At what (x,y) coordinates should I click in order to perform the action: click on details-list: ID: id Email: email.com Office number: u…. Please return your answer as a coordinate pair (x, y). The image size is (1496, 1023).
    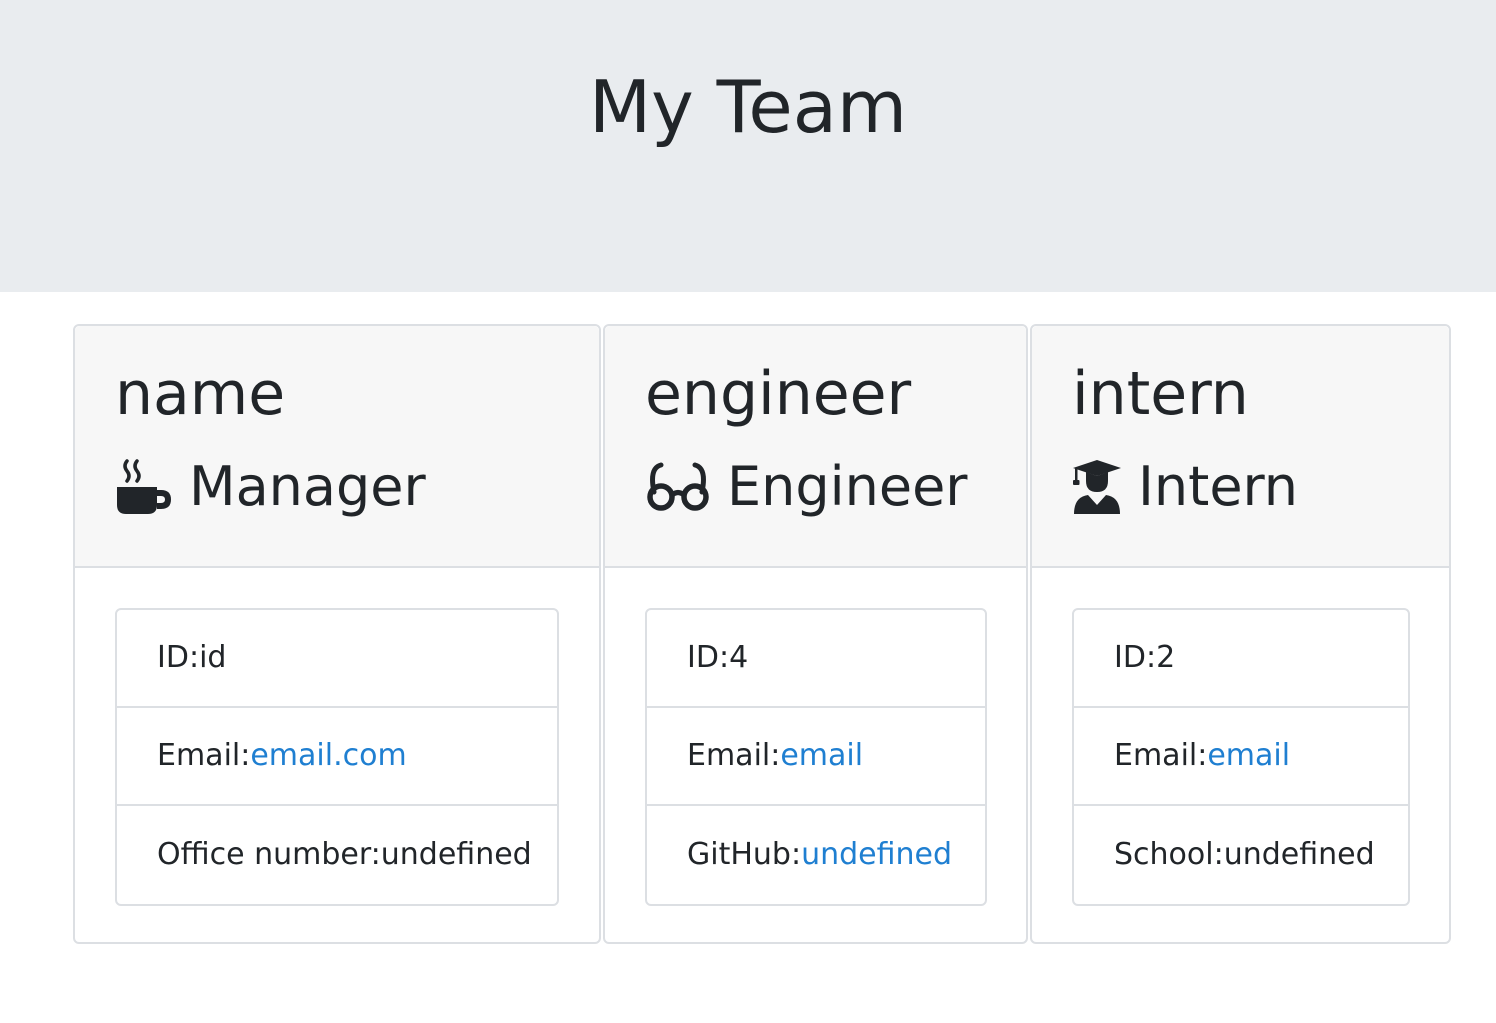
    Looking at the image, I should click on (337, 757).